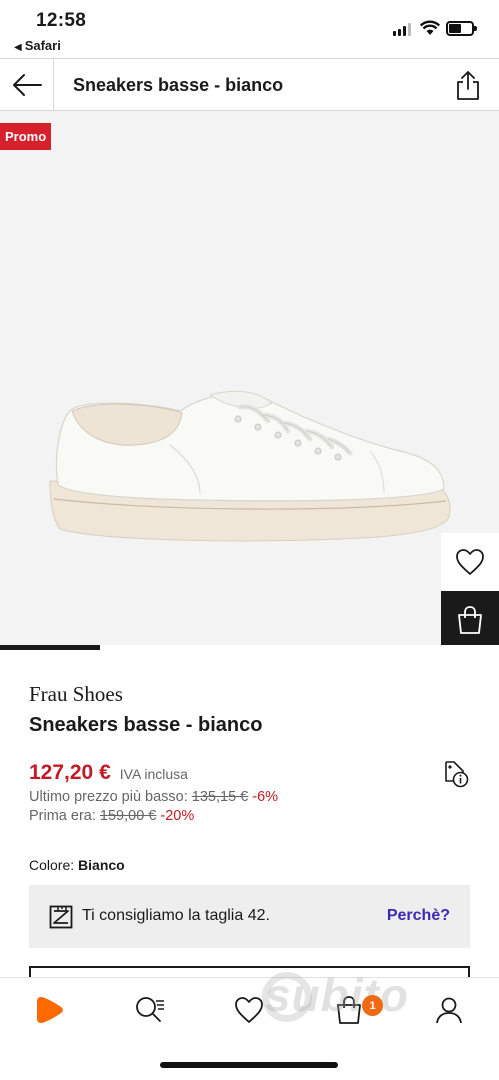 This screenshot has width=499, height=1080. I want to click on search-icon, so click(150, 1009).